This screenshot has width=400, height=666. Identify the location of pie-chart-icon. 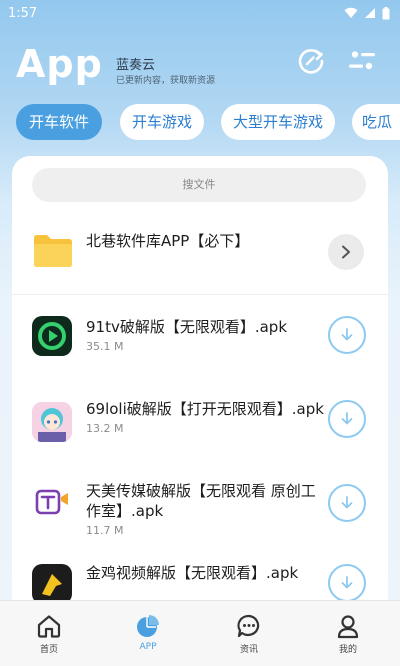
(148, 626).